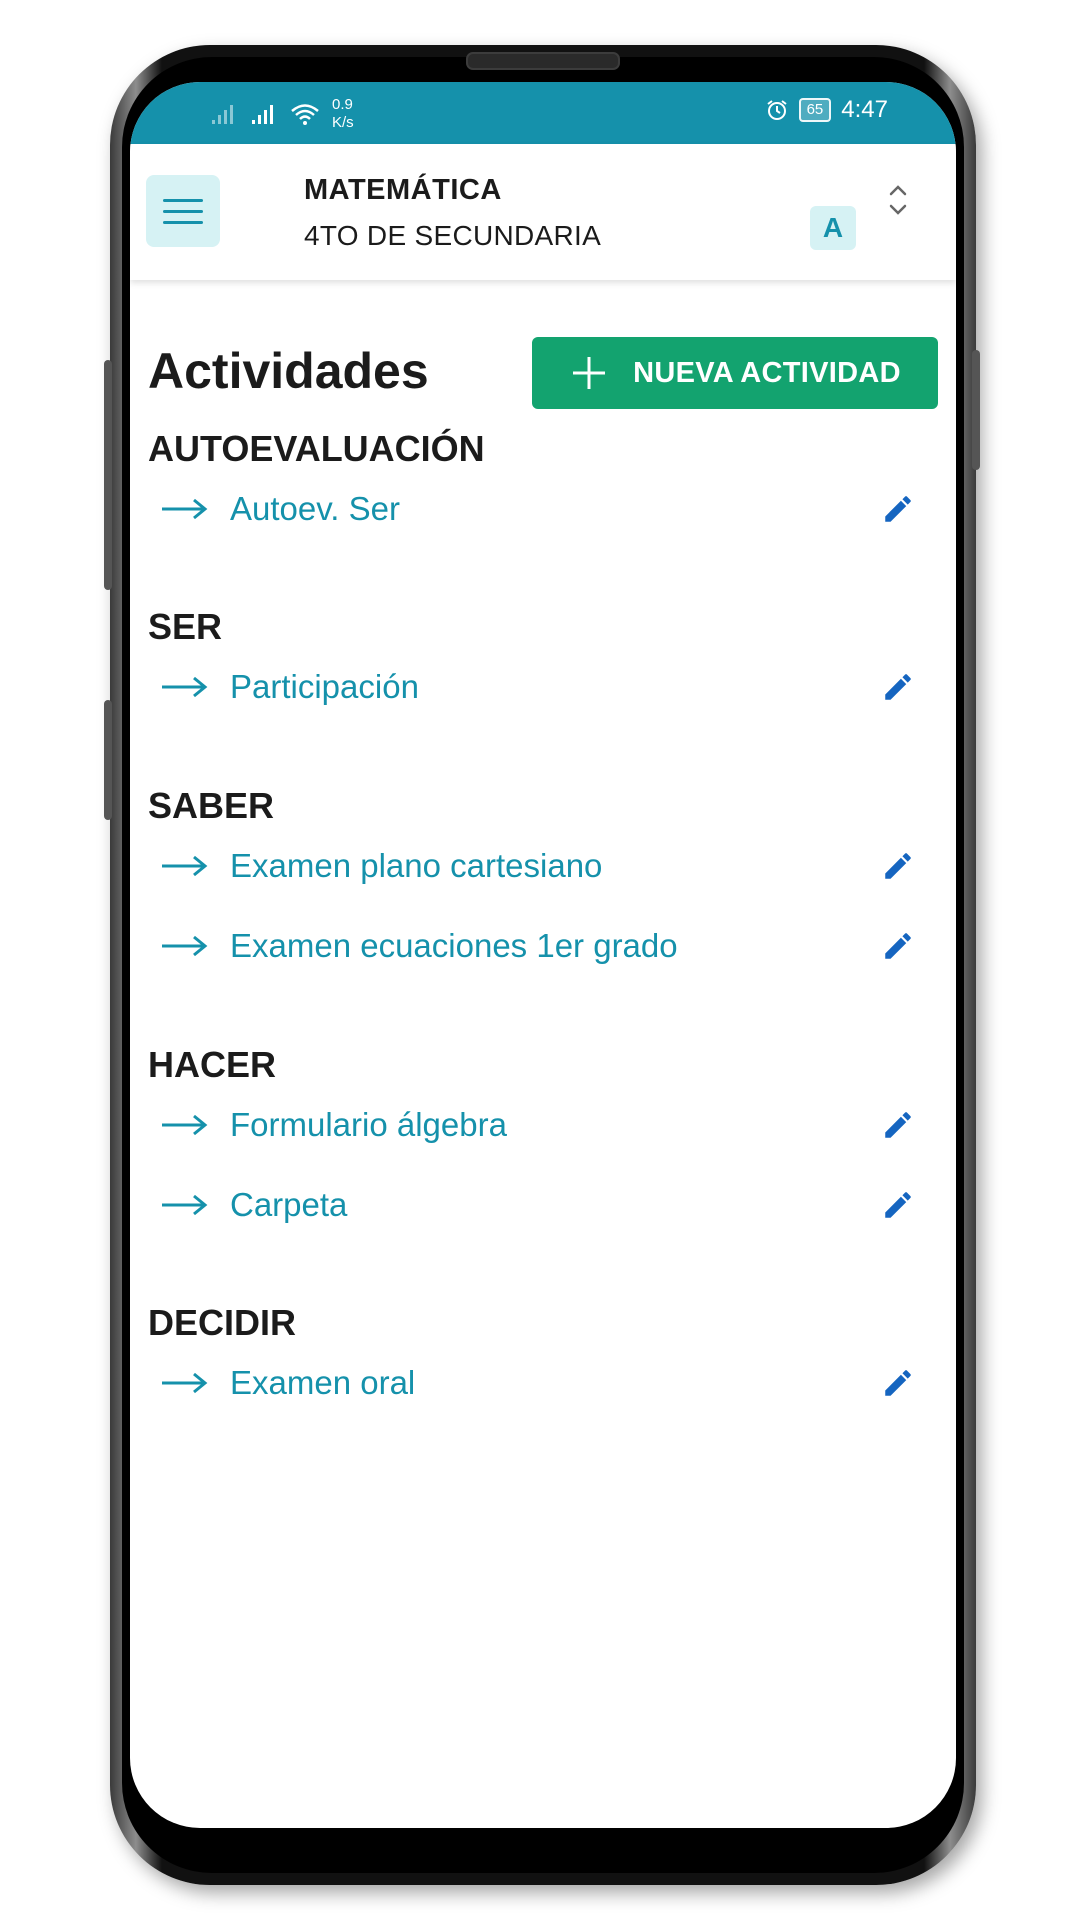 This screenshot has height=1920, width=1080. Describe the element at coordinates (185, 626) in the screenshot. I see `category-heading: SER` at that location.